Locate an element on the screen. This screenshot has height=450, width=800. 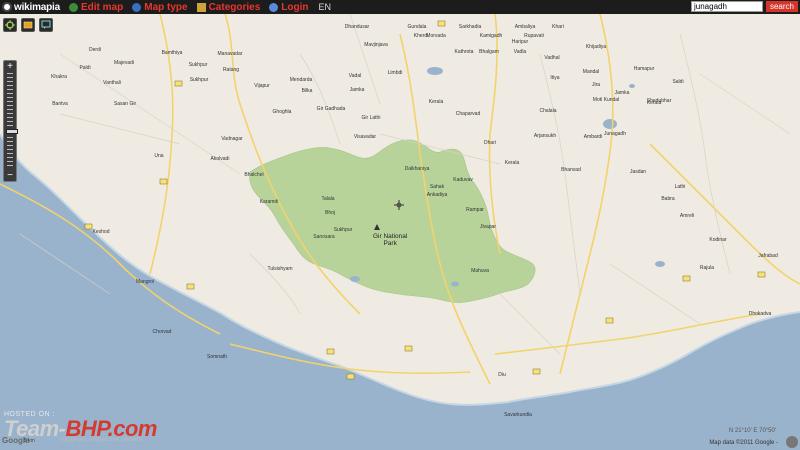
place-label: Junagadh is located at coordinates (615, 134).